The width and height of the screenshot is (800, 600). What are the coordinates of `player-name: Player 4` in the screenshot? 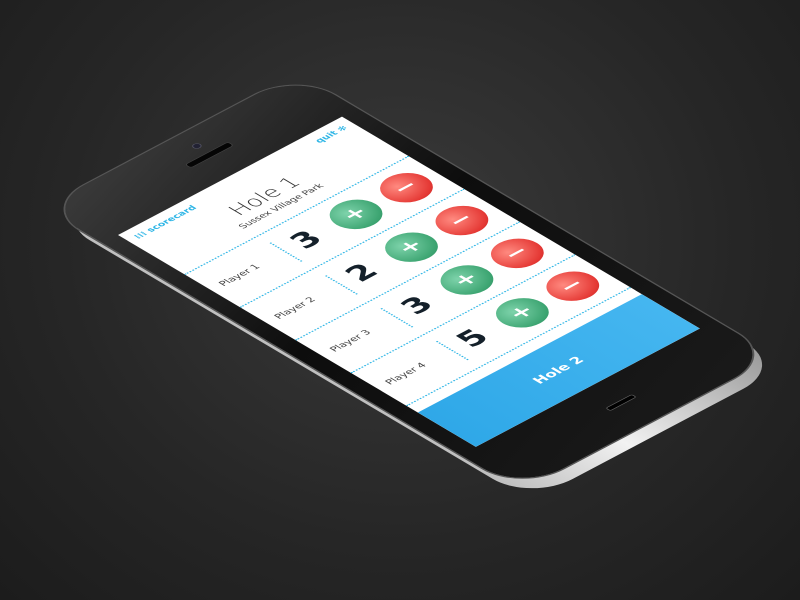 It's located at (406, 374).